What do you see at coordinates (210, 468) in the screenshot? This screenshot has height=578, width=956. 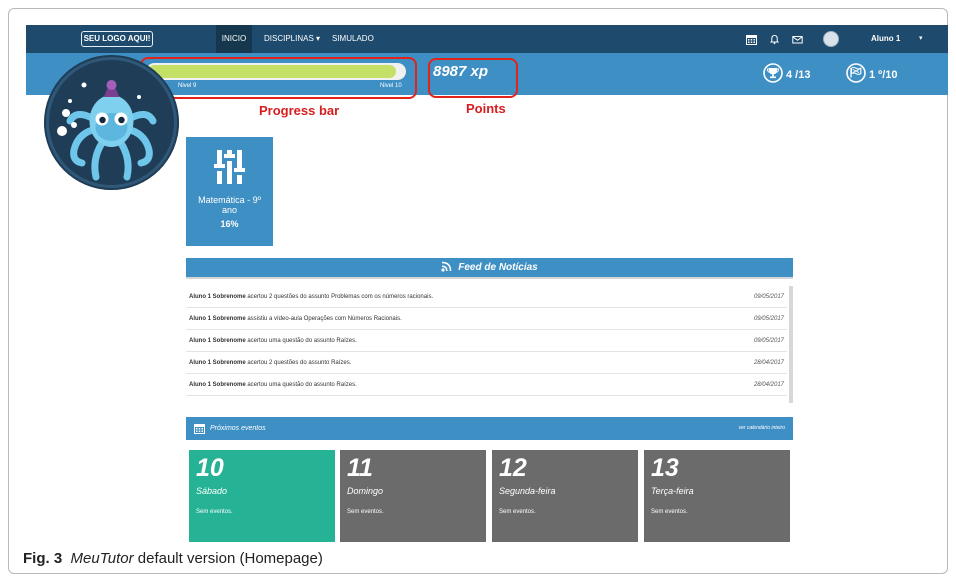 I see `day-number: 10` at bounding box center [210, 468].